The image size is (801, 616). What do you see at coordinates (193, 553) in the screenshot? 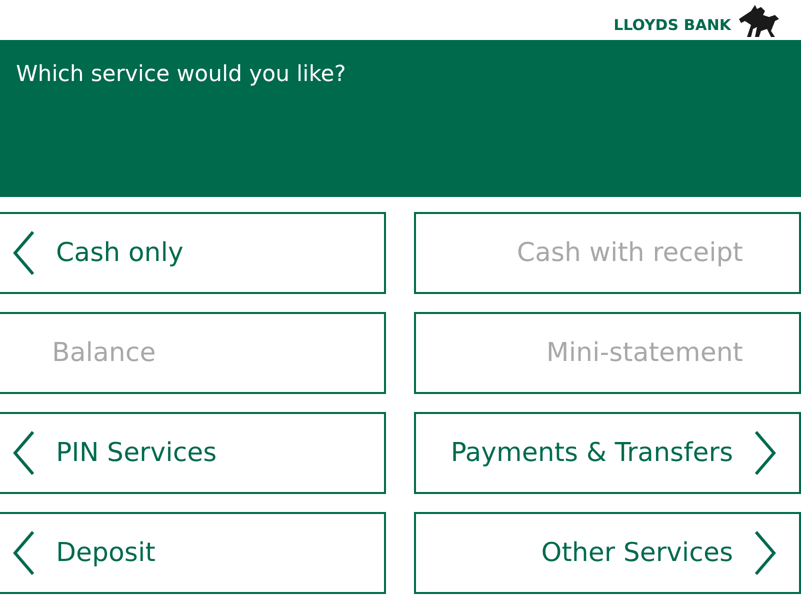
I see `service-button: Deposit` at bounding box center [193, 553].